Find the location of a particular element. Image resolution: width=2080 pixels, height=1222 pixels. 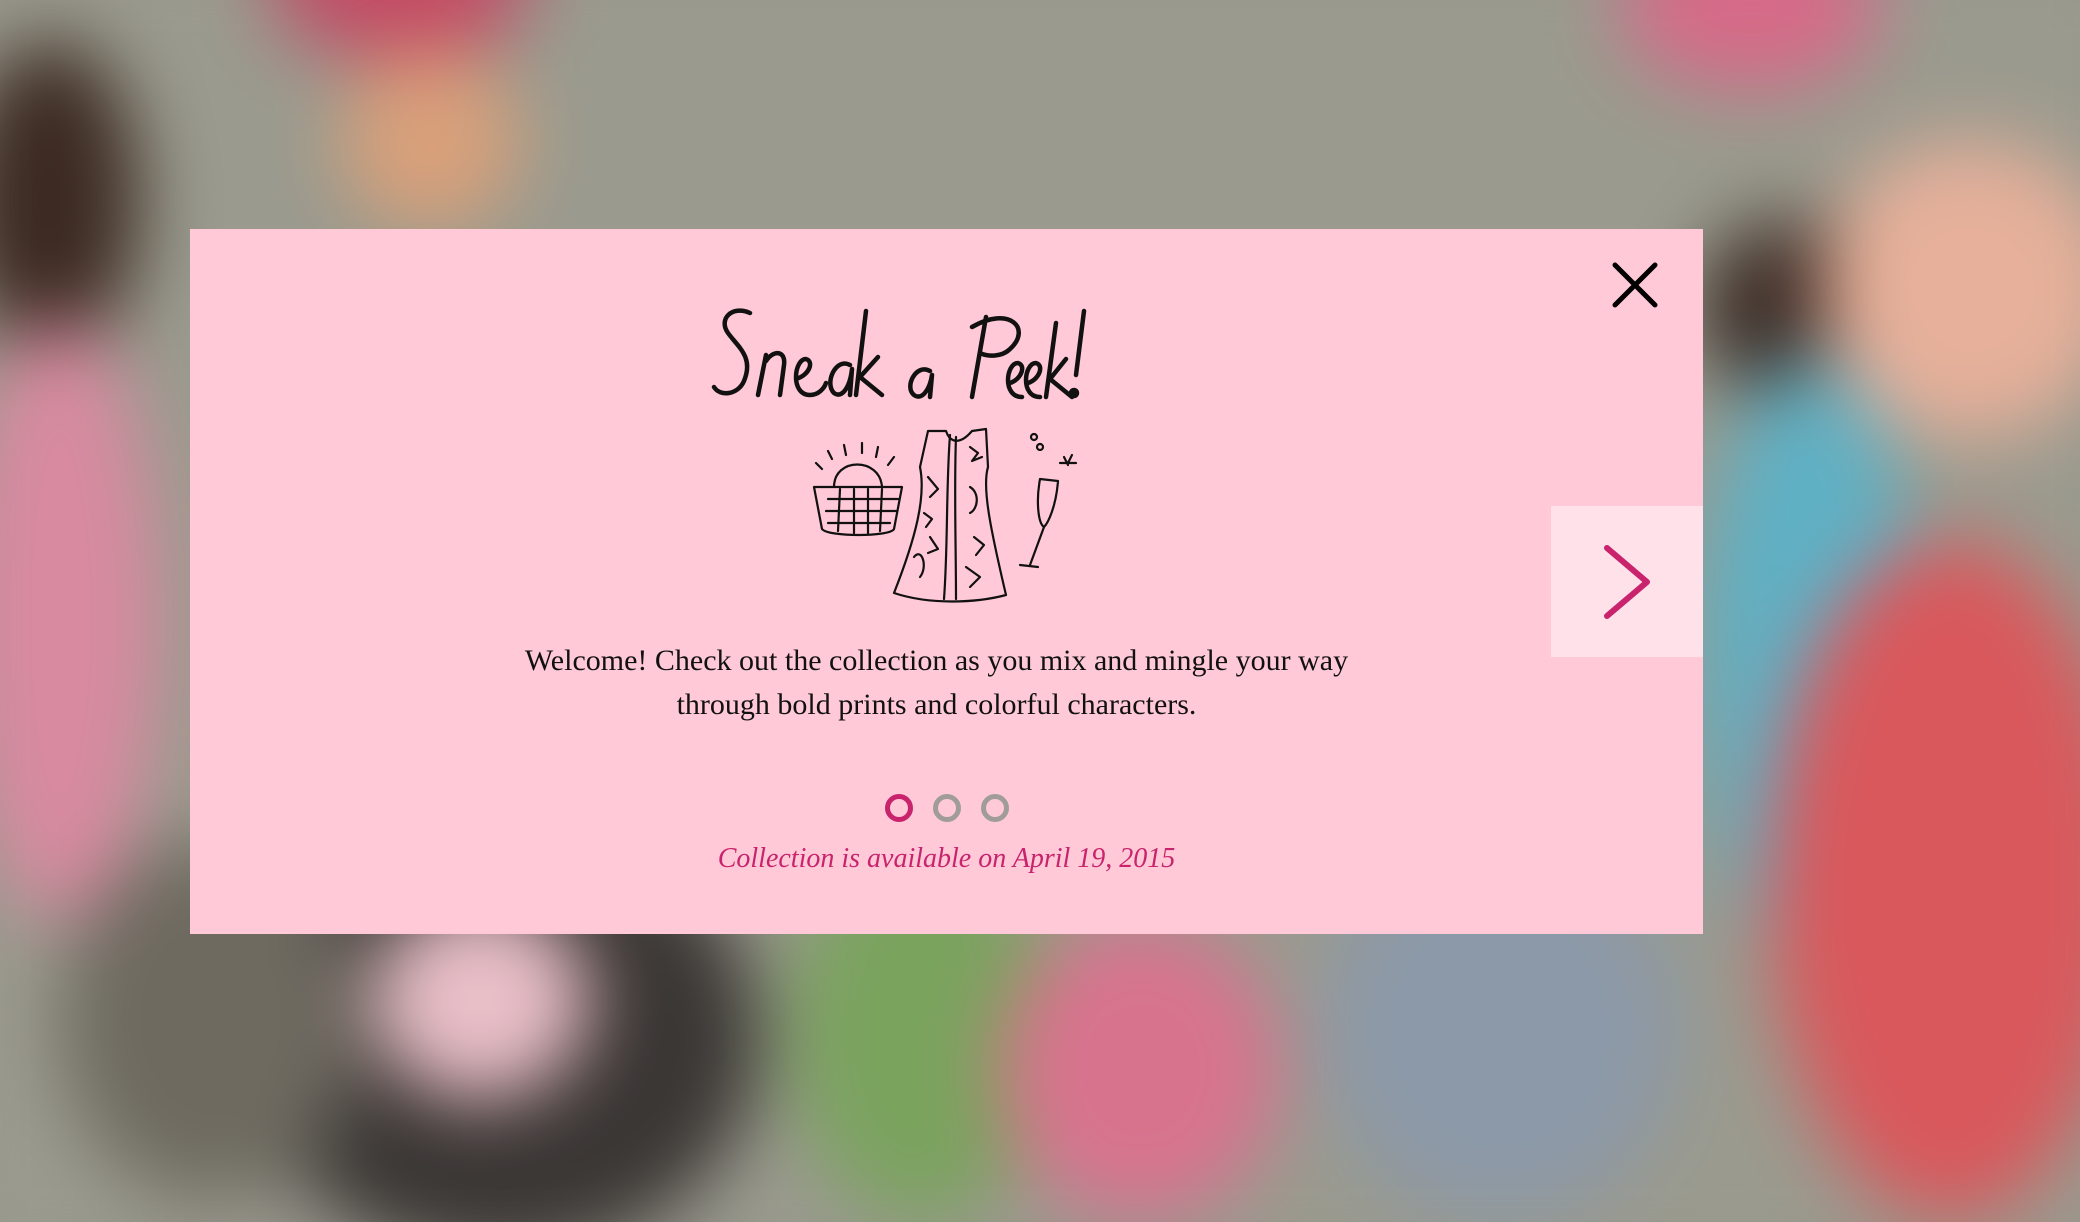

dress-icon is located at coordinates (950, 515).